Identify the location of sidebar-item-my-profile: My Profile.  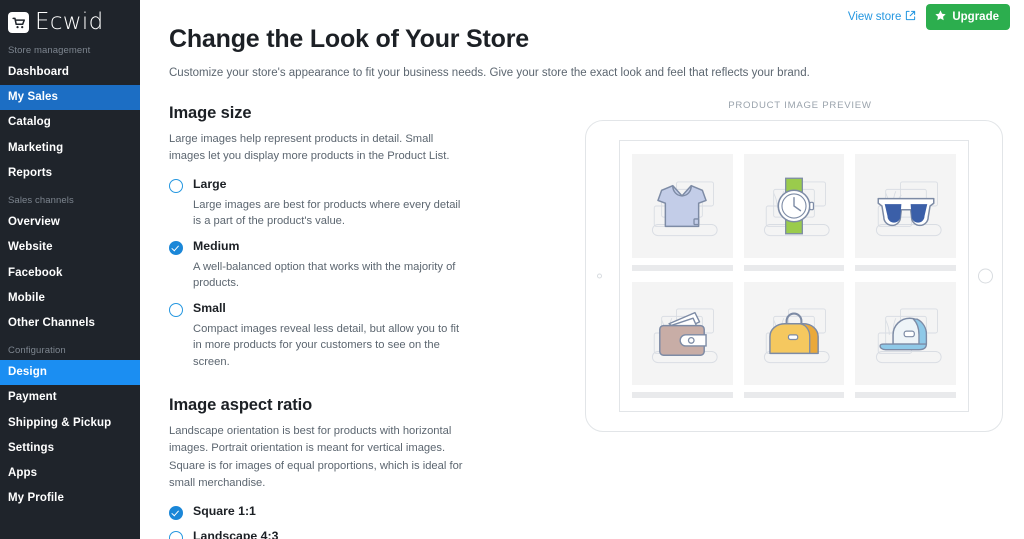
(70, 498).